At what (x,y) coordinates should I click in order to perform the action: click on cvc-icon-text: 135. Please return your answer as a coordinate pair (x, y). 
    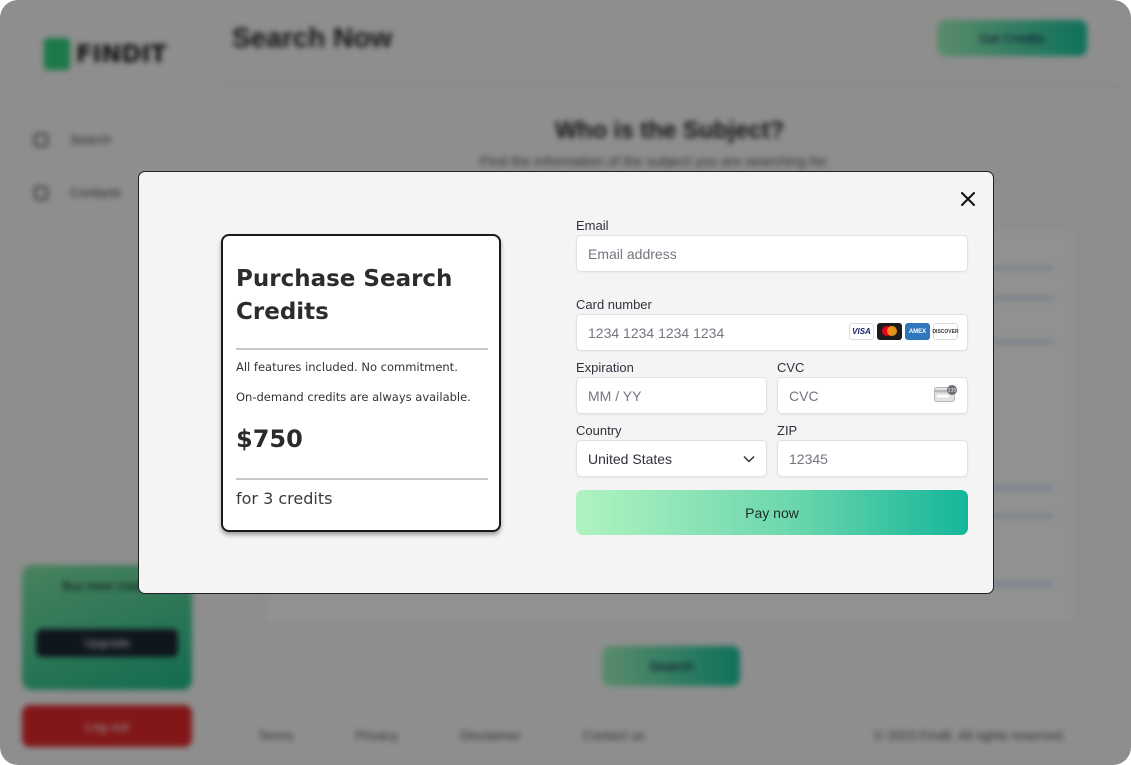
    Looking at the image, I should click on (952, 391).